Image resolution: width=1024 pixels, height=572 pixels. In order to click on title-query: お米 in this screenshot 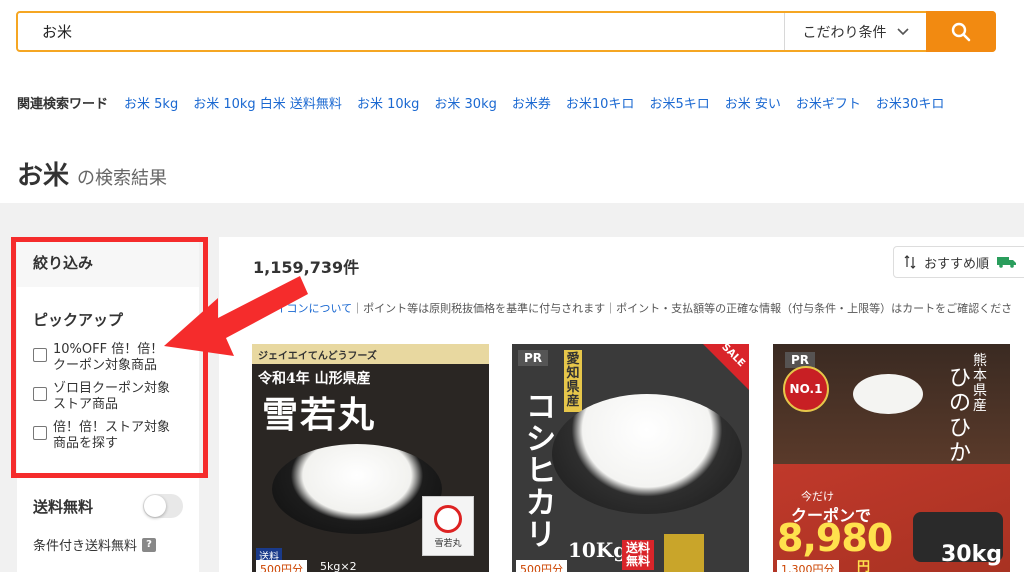, I will do `click(43, 176)`.